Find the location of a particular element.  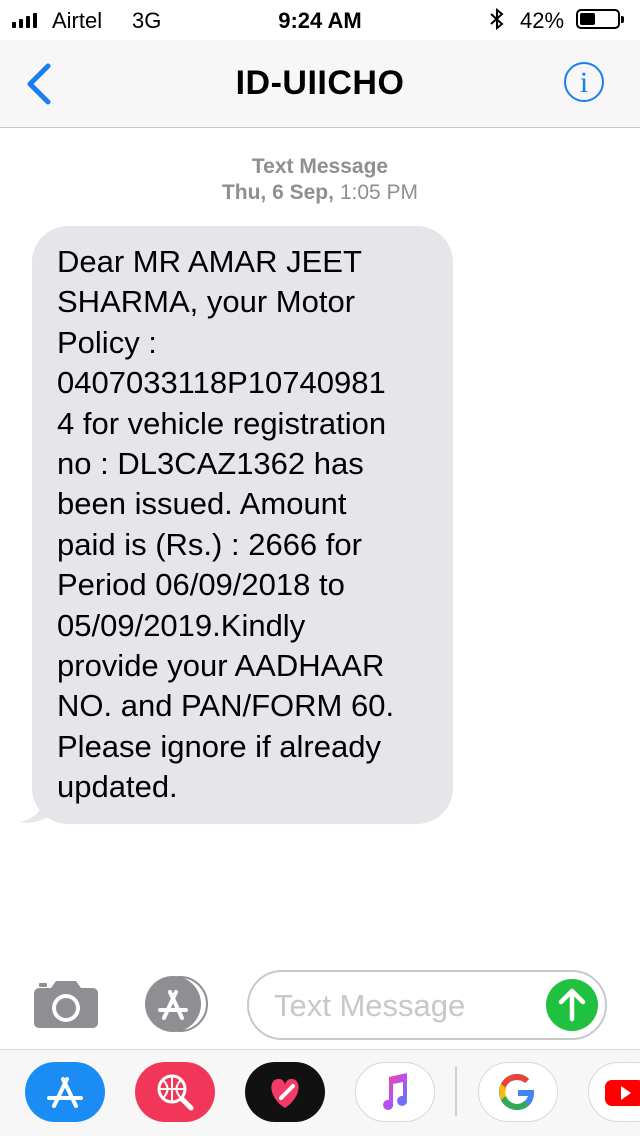

message-input-placeholder: Text Message is located at coordinates (370, 1005).